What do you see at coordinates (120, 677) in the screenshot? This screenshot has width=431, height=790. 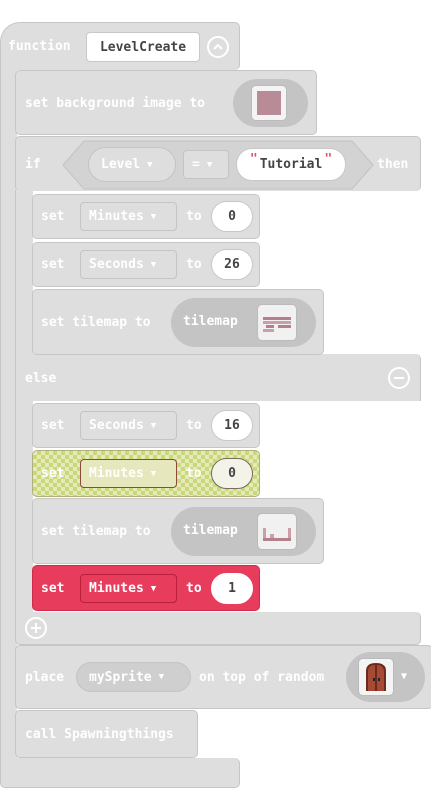 I see `sprite-variable-label: mySprite` at bounding box center [120, 677].